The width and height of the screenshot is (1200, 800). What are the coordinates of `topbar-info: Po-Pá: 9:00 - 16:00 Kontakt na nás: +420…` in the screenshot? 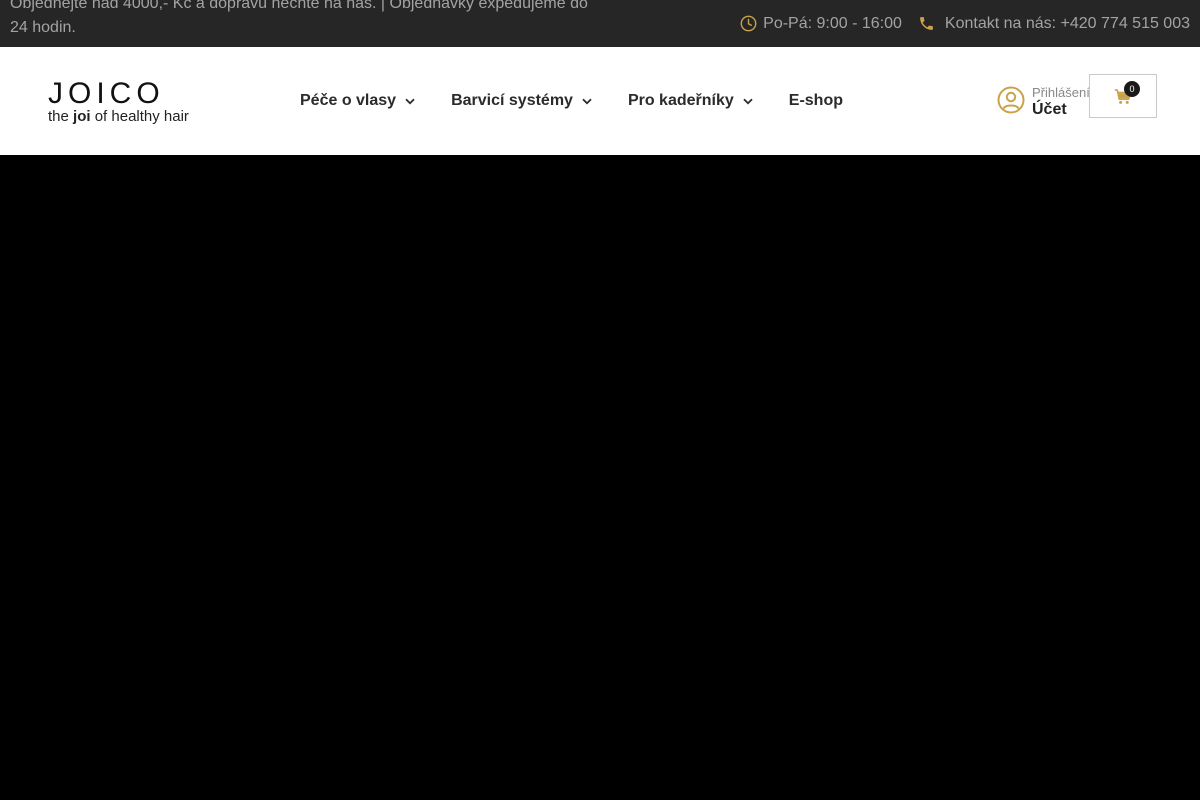 It's located at (965, 23).